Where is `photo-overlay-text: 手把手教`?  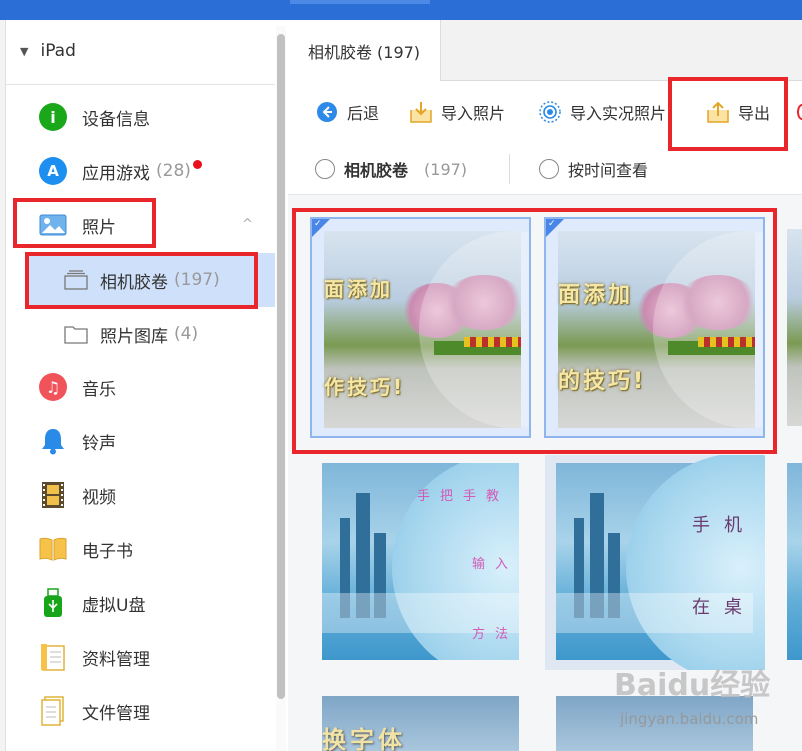 photo-overlay-text: 手把手教 is located at coordinates (463, 496).